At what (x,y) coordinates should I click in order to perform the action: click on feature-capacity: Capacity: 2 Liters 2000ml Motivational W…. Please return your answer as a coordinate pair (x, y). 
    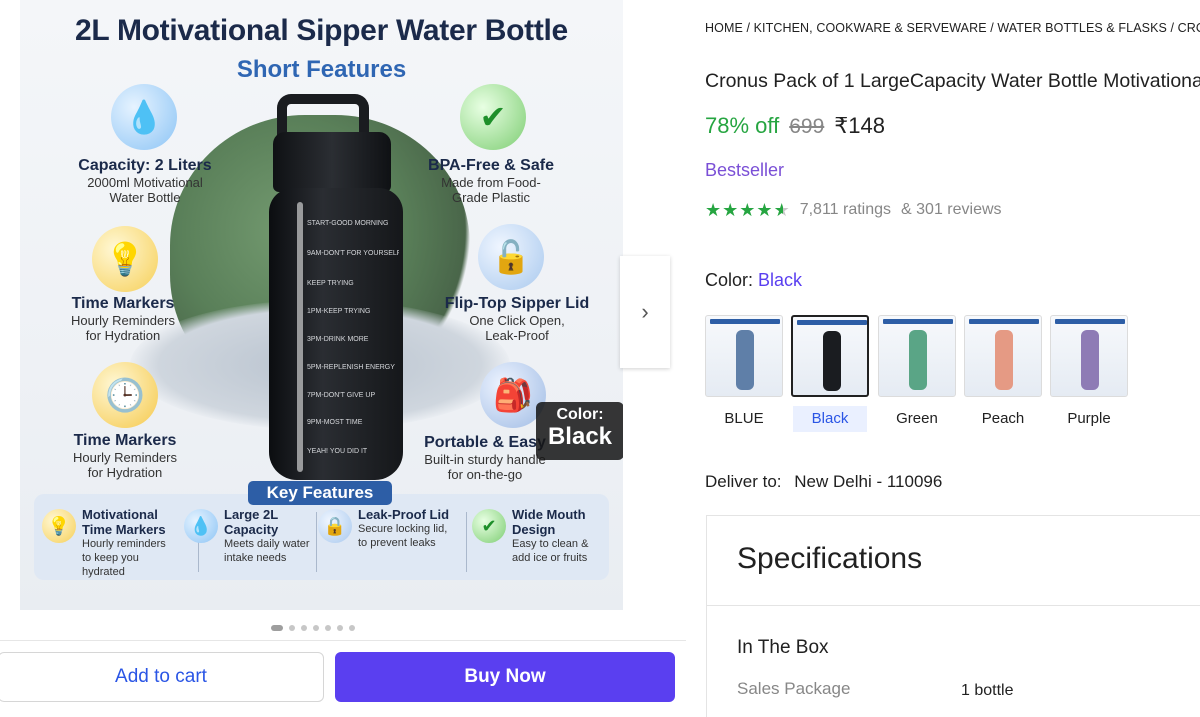
    Looking at the image, I should click on (145, 181).